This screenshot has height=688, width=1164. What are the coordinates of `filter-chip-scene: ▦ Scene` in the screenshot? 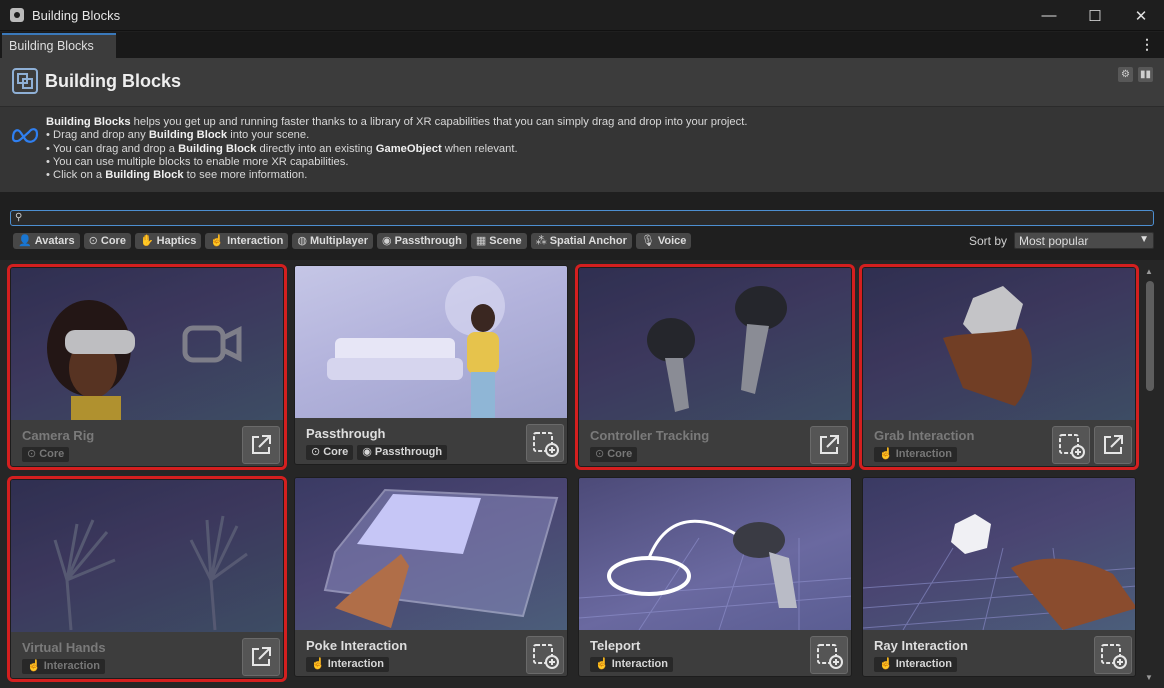 It's located at (498, 241).